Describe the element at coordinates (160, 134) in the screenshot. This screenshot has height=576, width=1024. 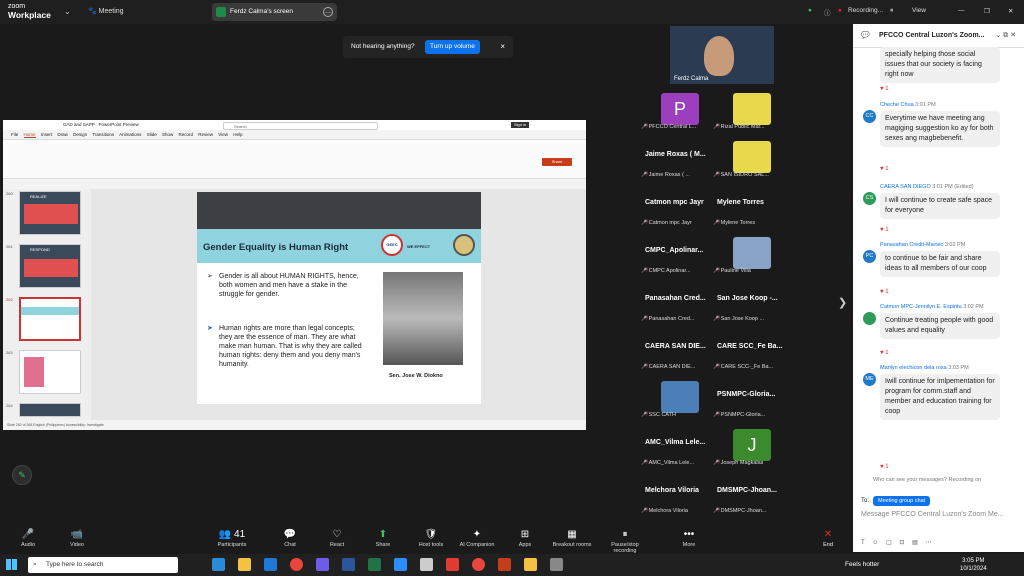
I see `menu-slide-show: Slide Show` at that location.